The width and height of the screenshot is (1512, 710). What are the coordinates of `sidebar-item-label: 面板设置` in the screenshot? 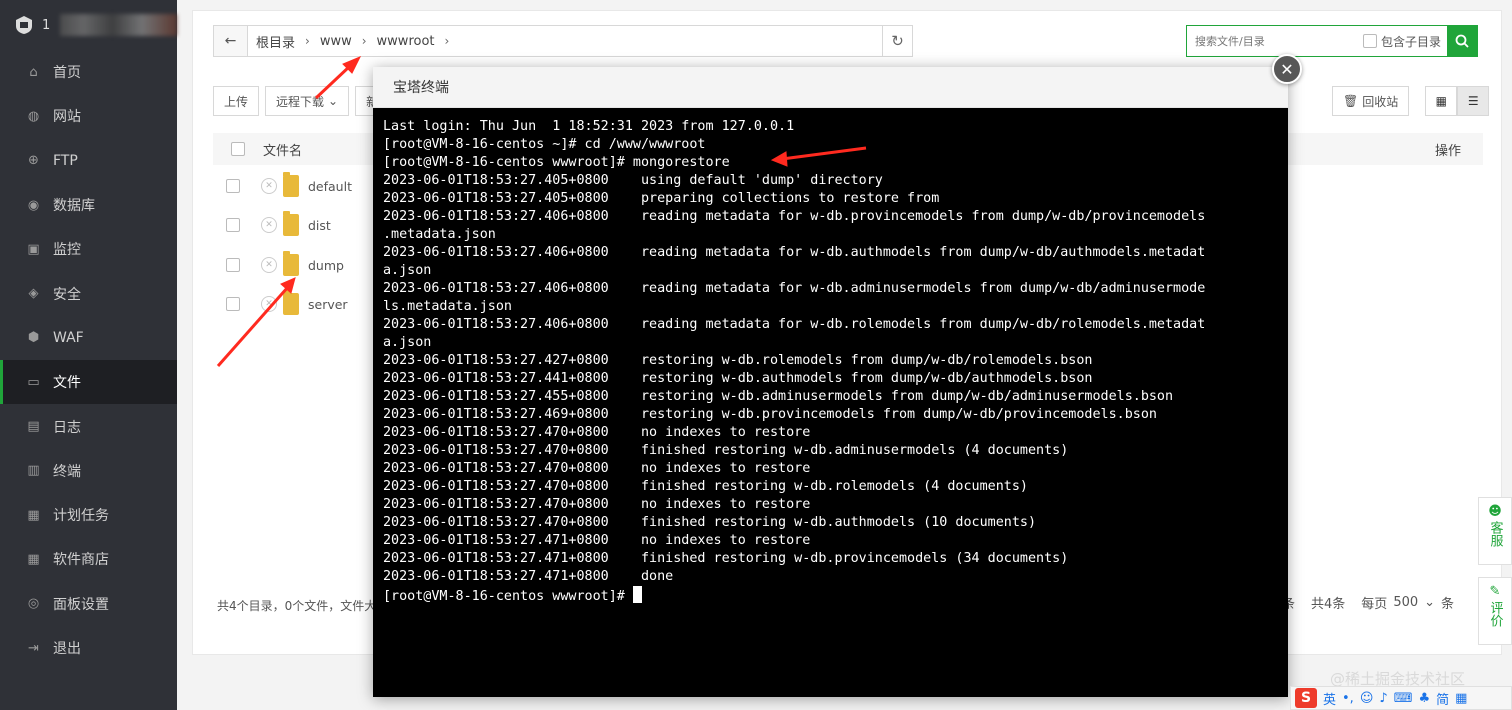 It's located at (81, 604).